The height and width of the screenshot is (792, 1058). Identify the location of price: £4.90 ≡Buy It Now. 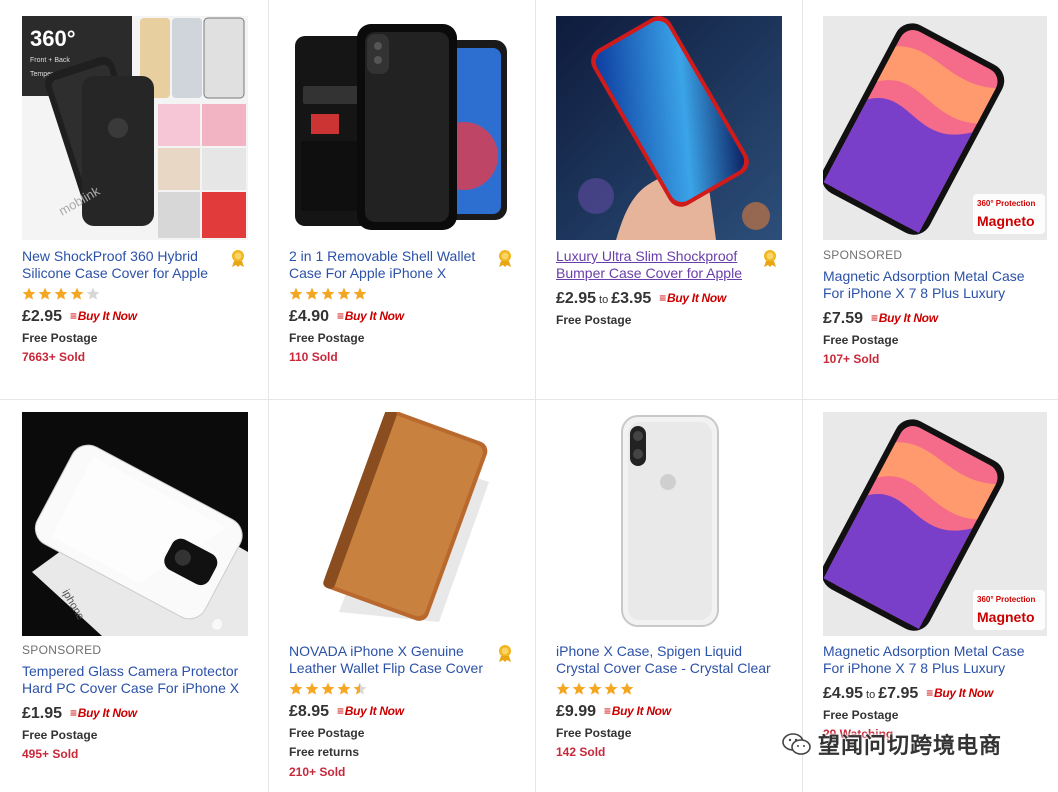
(346, 316).